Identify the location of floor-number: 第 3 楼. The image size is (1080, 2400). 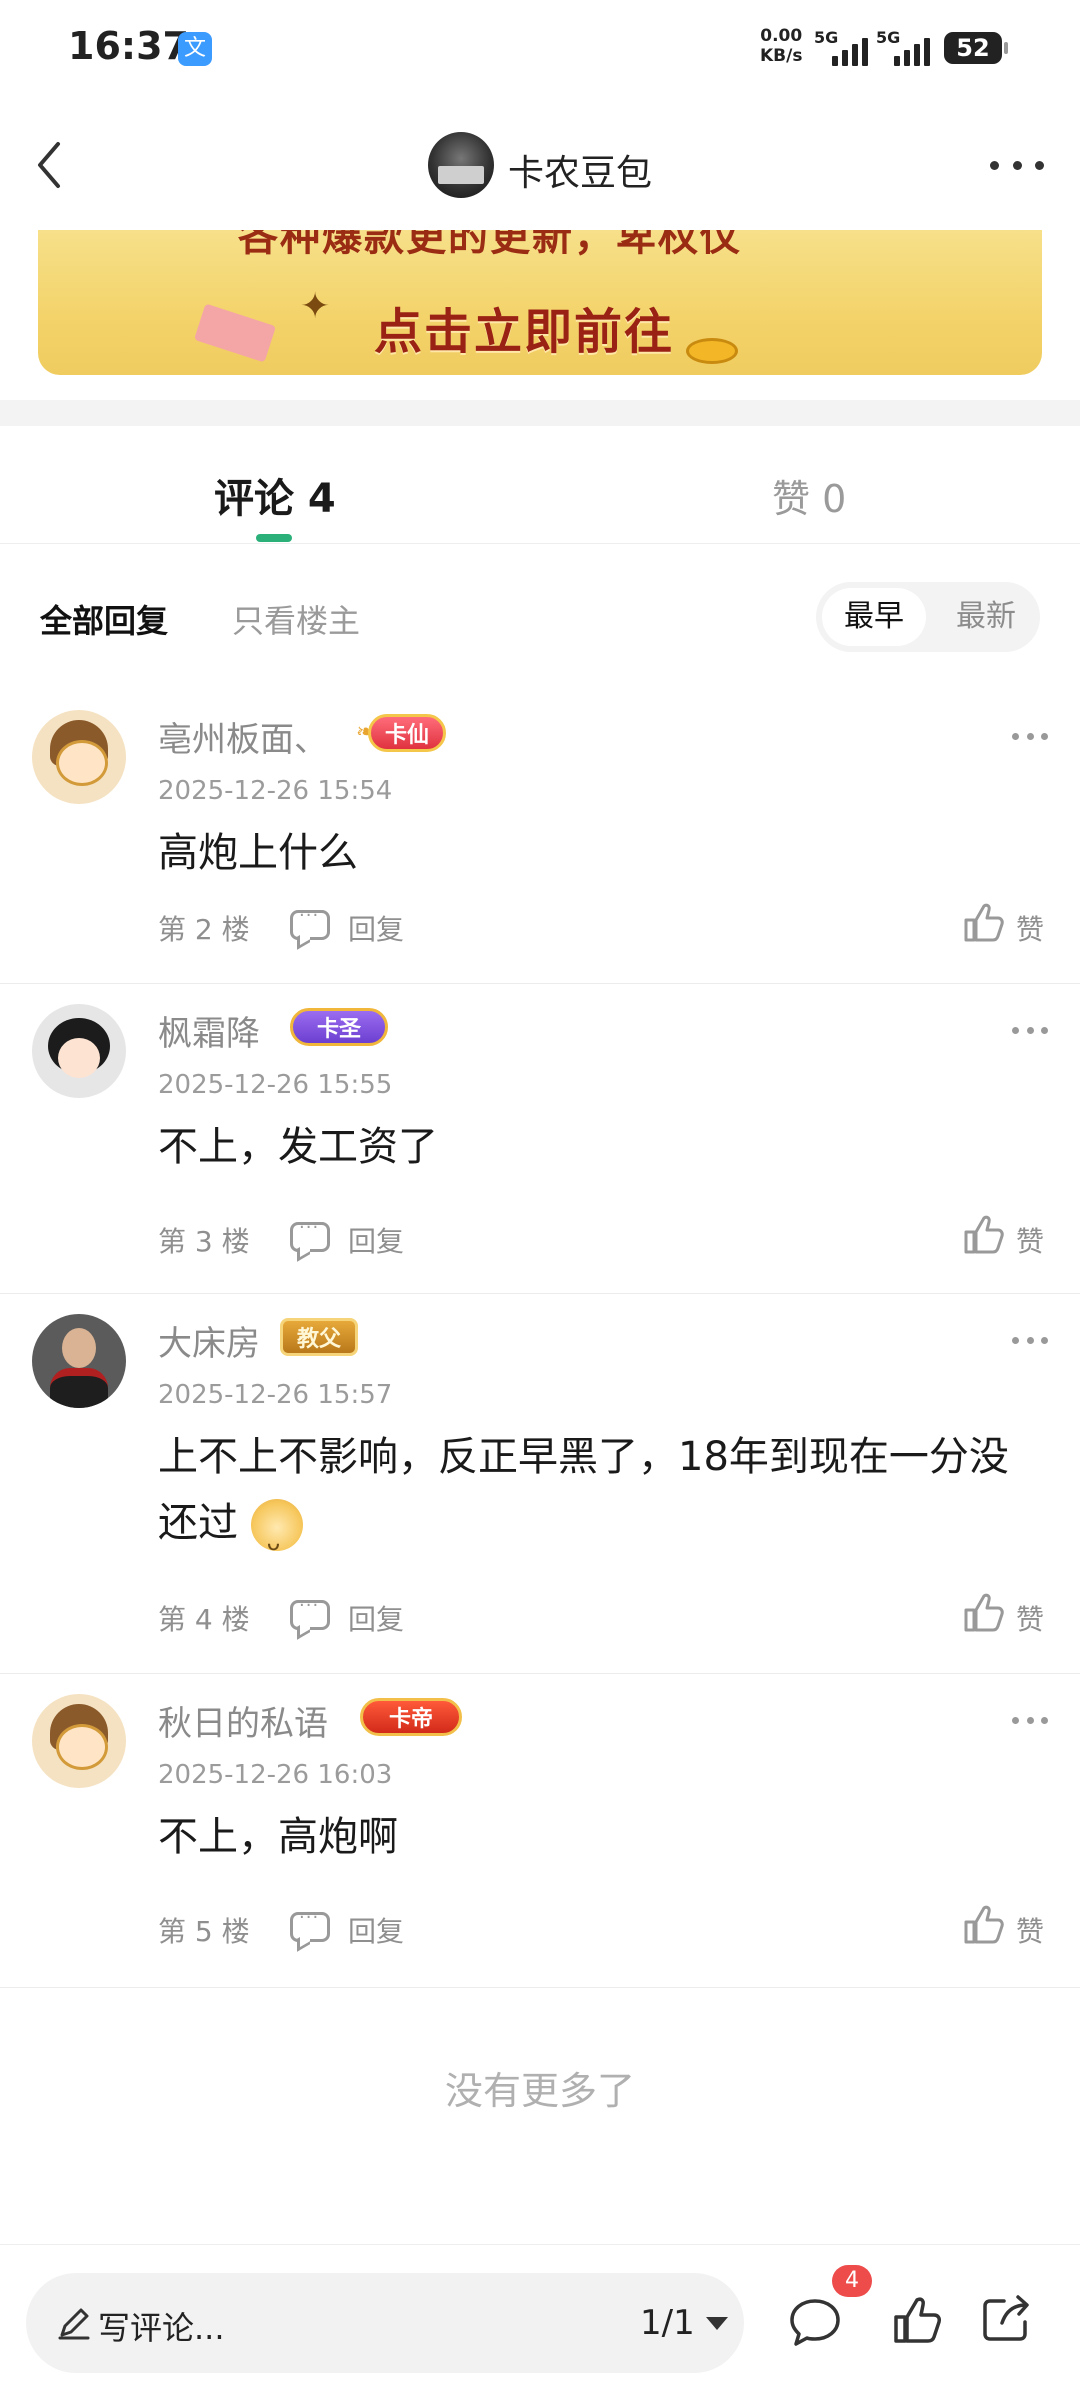
(204, 1241).